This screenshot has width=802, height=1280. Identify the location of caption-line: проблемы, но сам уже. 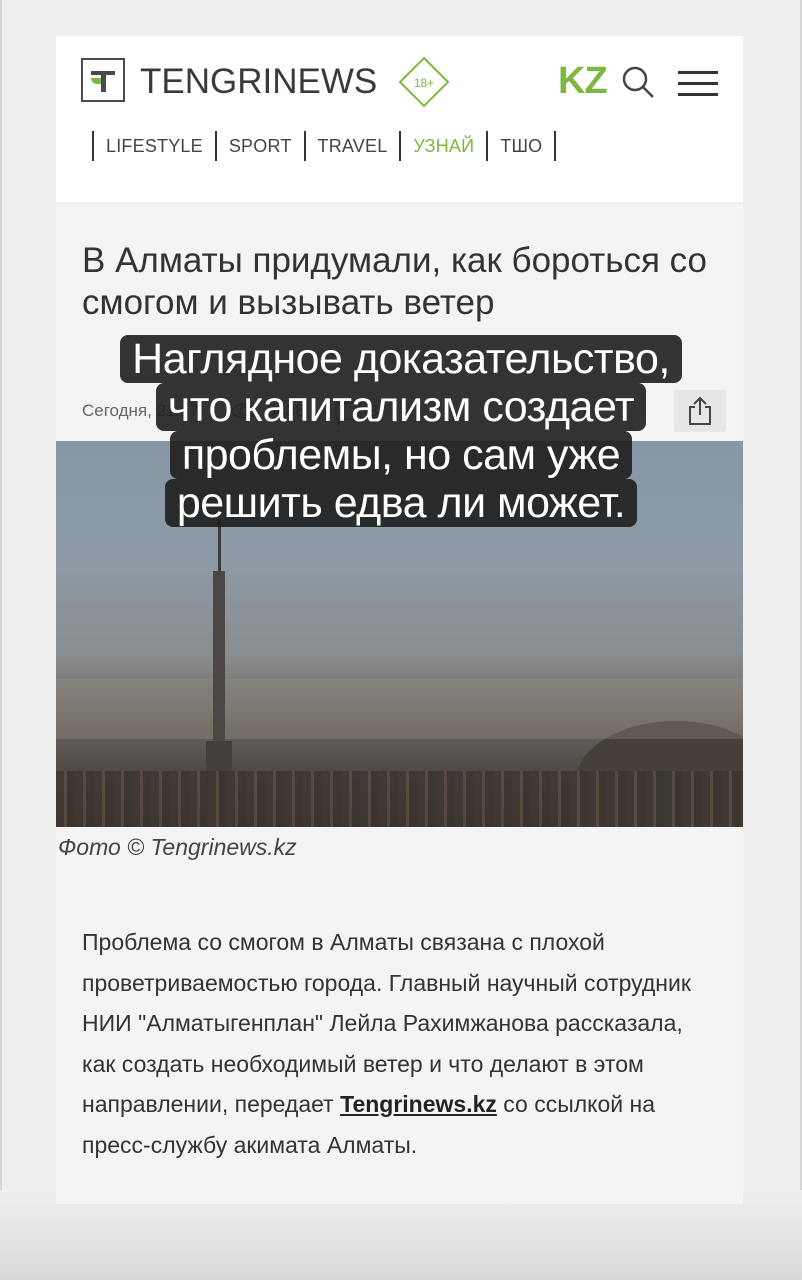
(401, 455).